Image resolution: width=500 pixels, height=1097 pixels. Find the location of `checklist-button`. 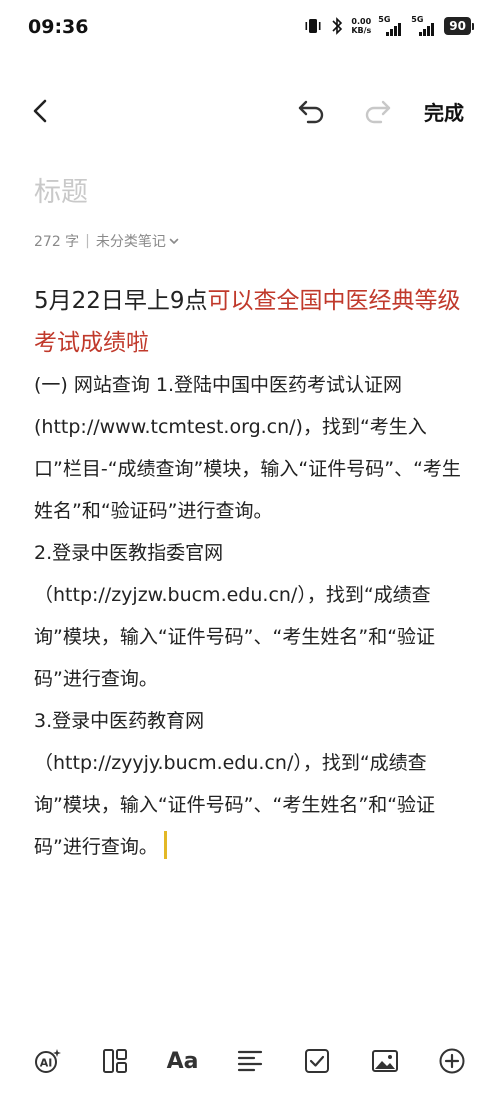

checklist-button is located at coordinates (317, 1061).